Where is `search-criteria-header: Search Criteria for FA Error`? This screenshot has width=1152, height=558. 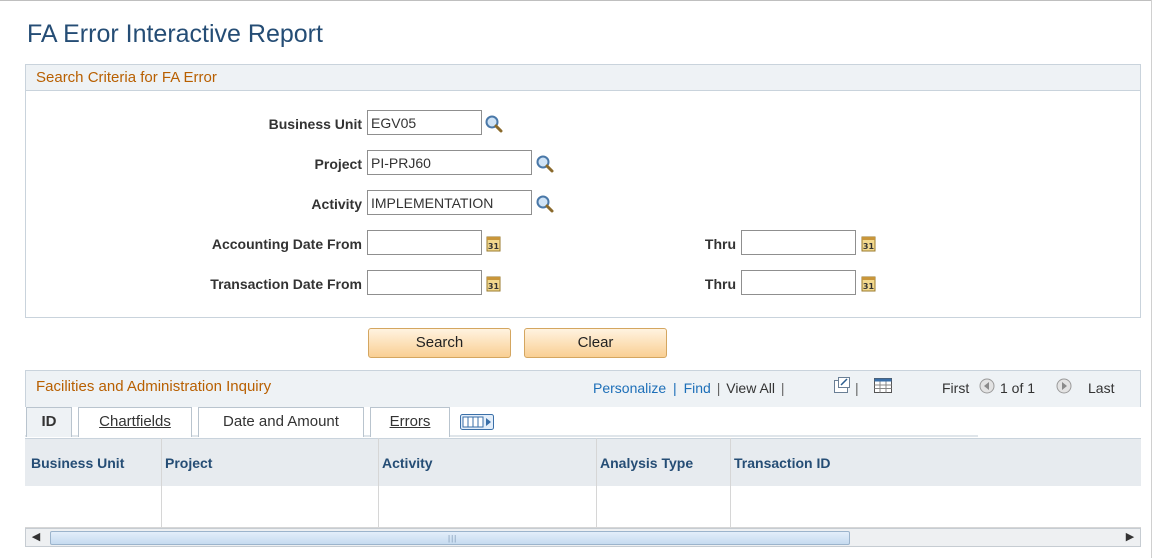
search-criteria-header: Search Criteria for FA Error is located at coordinates (583, 78).